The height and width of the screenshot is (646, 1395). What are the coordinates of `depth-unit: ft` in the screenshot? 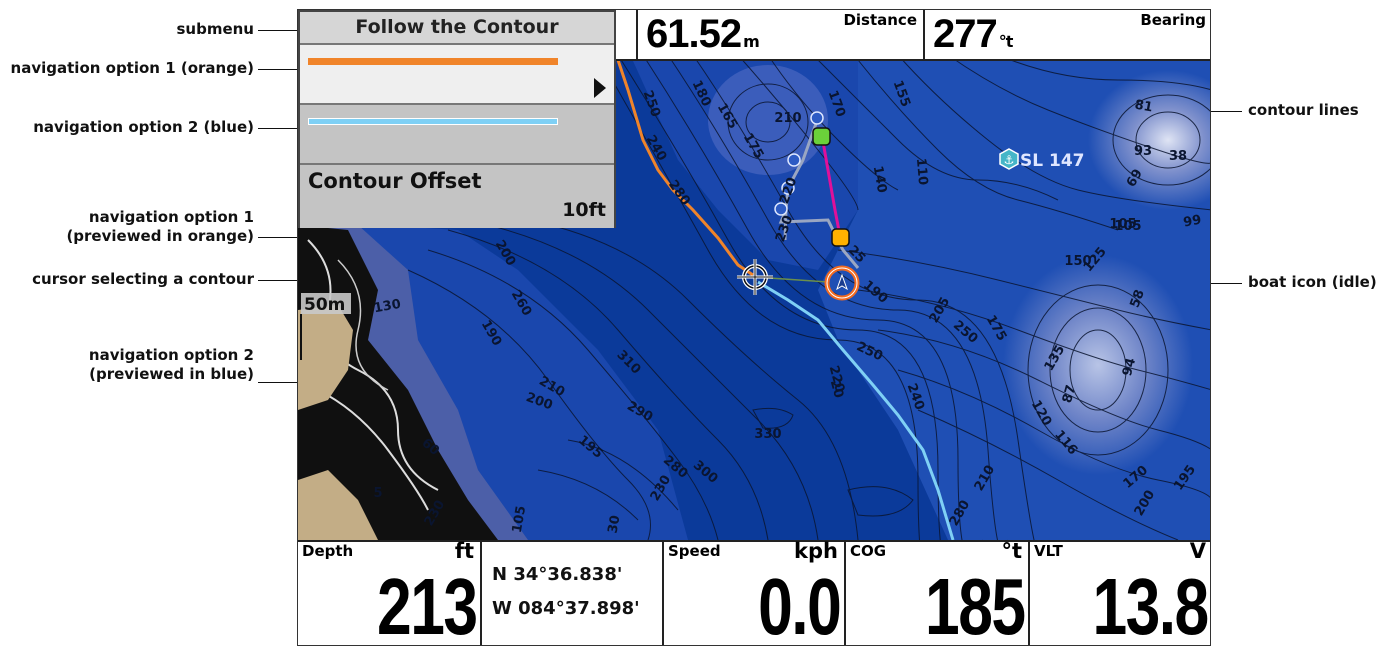 It's located at (464, 551).